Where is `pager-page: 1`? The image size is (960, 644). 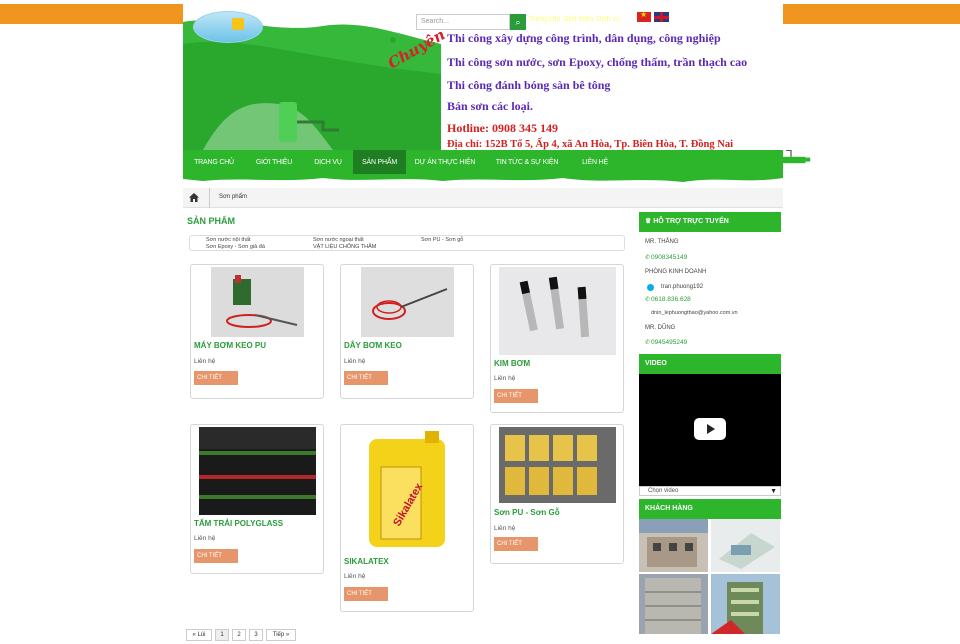
pager-page: 1 is located at coordinates (222, 635).